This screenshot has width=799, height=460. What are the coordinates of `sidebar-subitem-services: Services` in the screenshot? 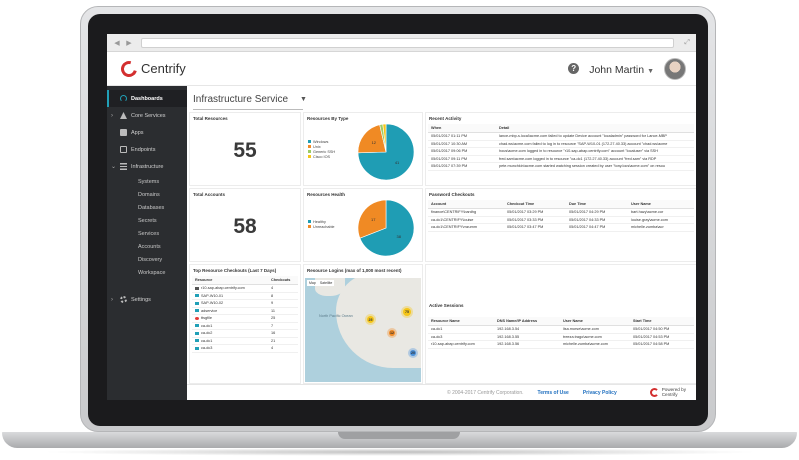 It's located at (147, 233).